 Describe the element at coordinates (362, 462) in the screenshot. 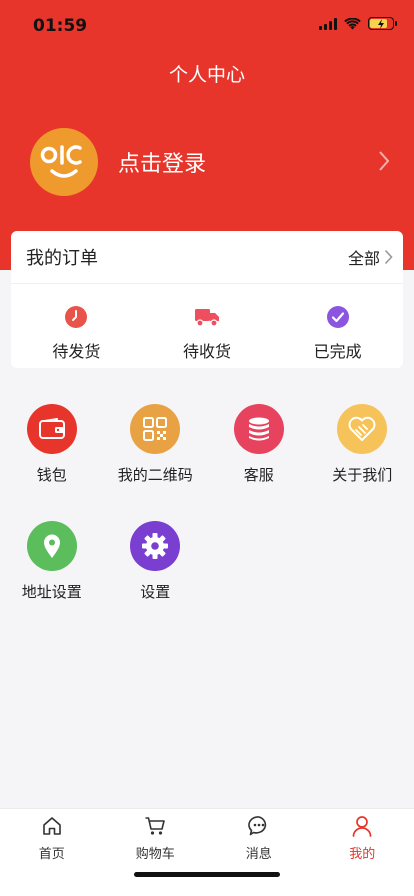

I see `menu-item-about-us: 关于我们` at that location.